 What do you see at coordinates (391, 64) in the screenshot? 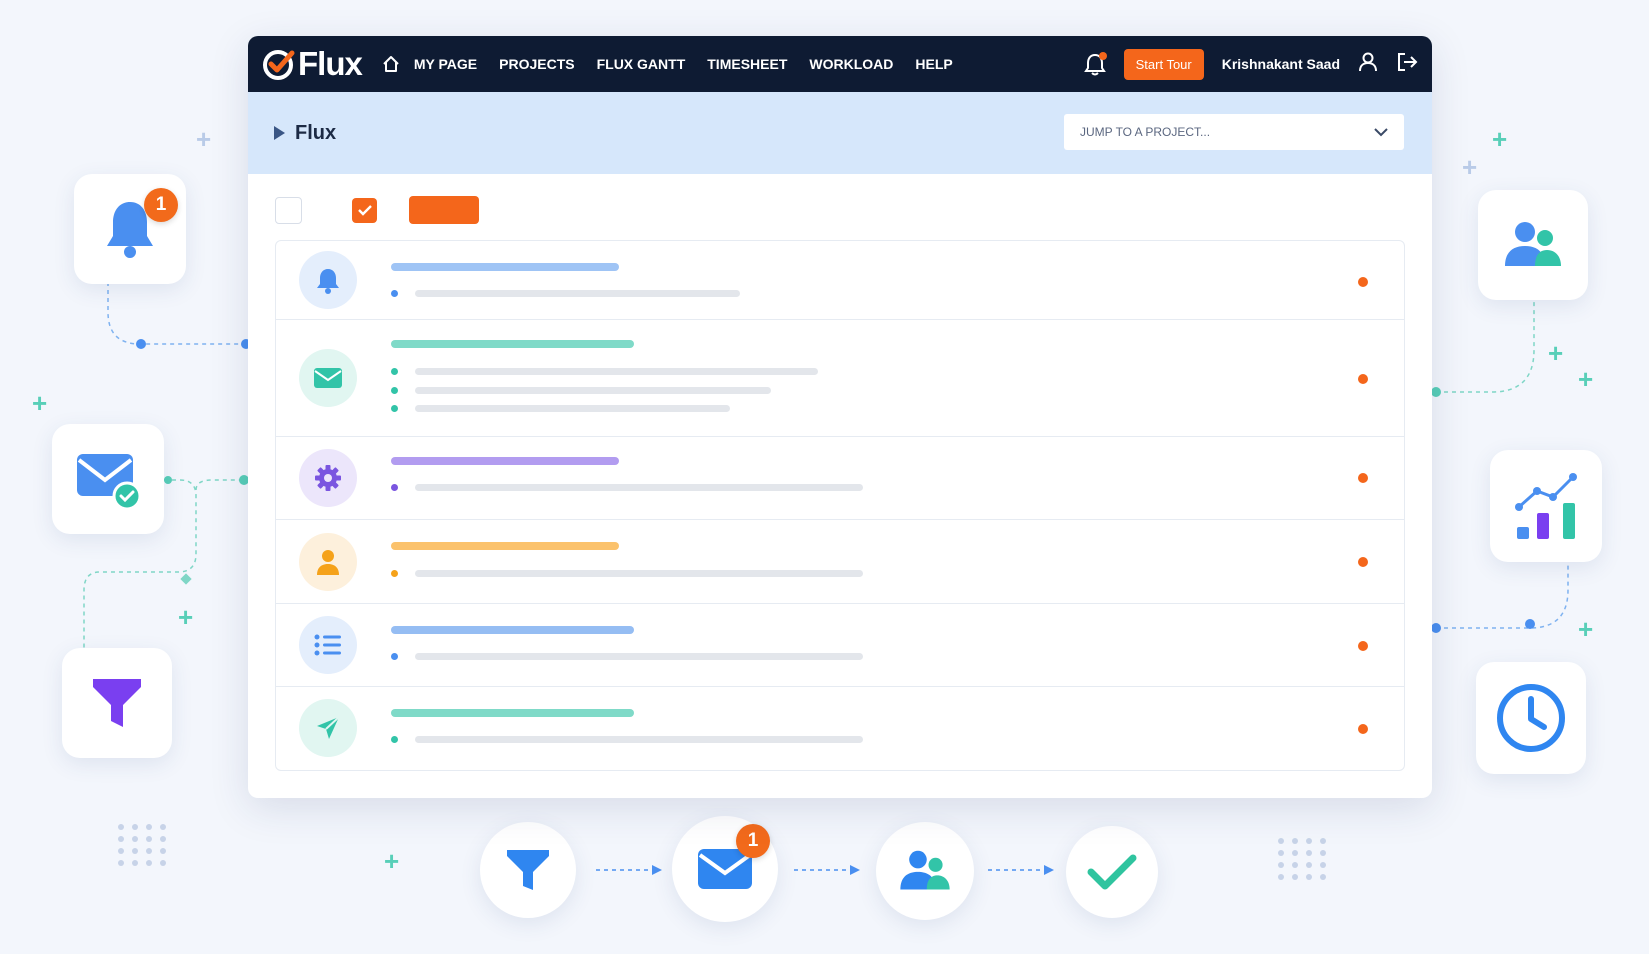
I see `home-icon` at bounding box center [391, 64].